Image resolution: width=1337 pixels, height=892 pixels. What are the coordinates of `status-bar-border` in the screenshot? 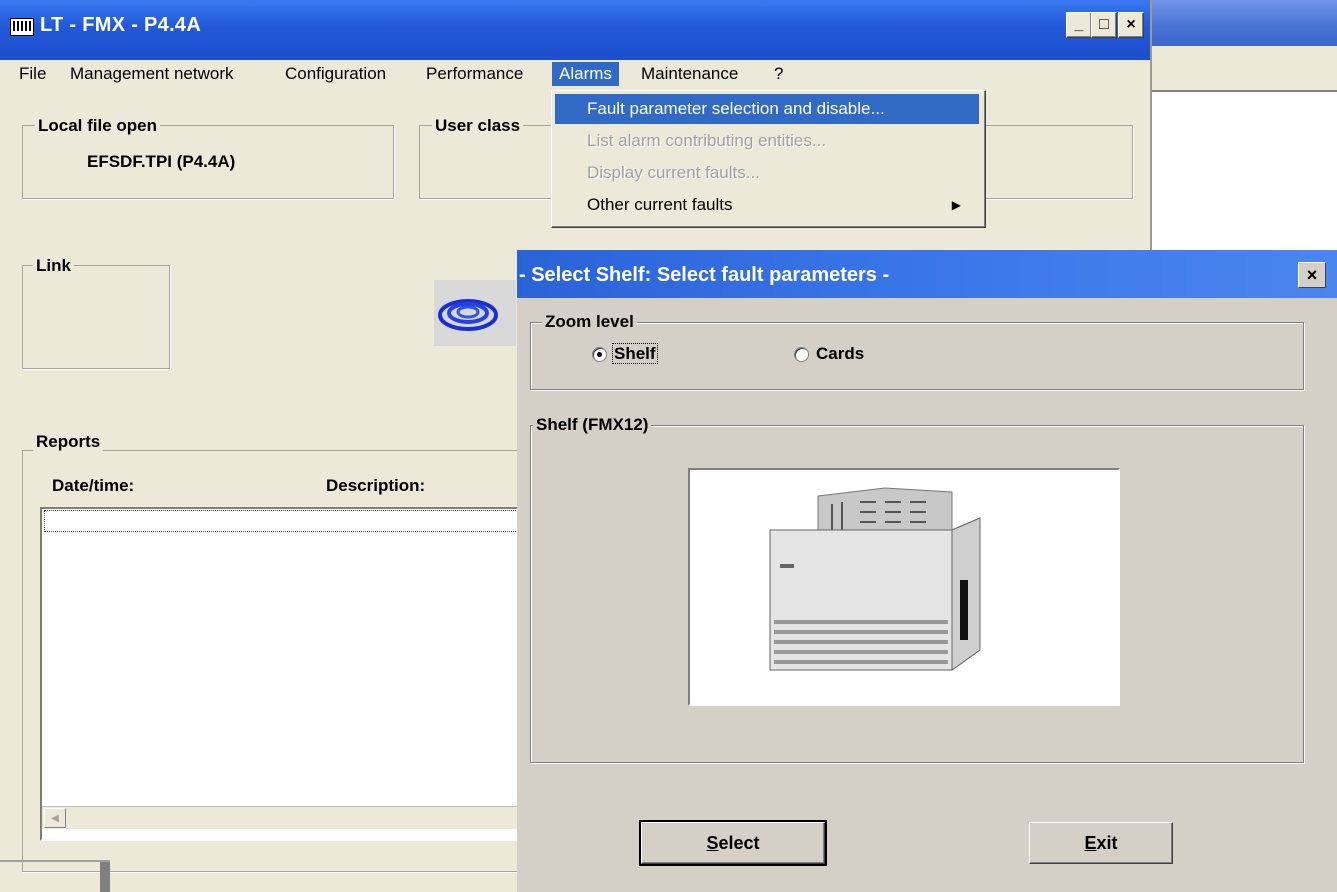 It's located at (55, 861).